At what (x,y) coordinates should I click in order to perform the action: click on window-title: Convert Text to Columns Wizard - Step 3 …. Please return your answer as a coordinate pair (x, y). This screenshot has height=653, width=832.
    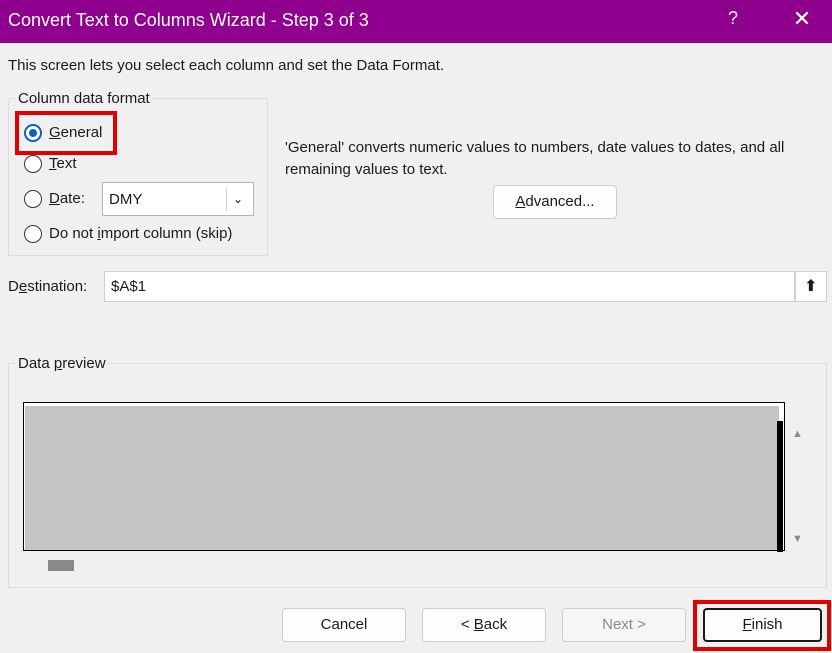
    Looking at the image, I should click on (188, 20).